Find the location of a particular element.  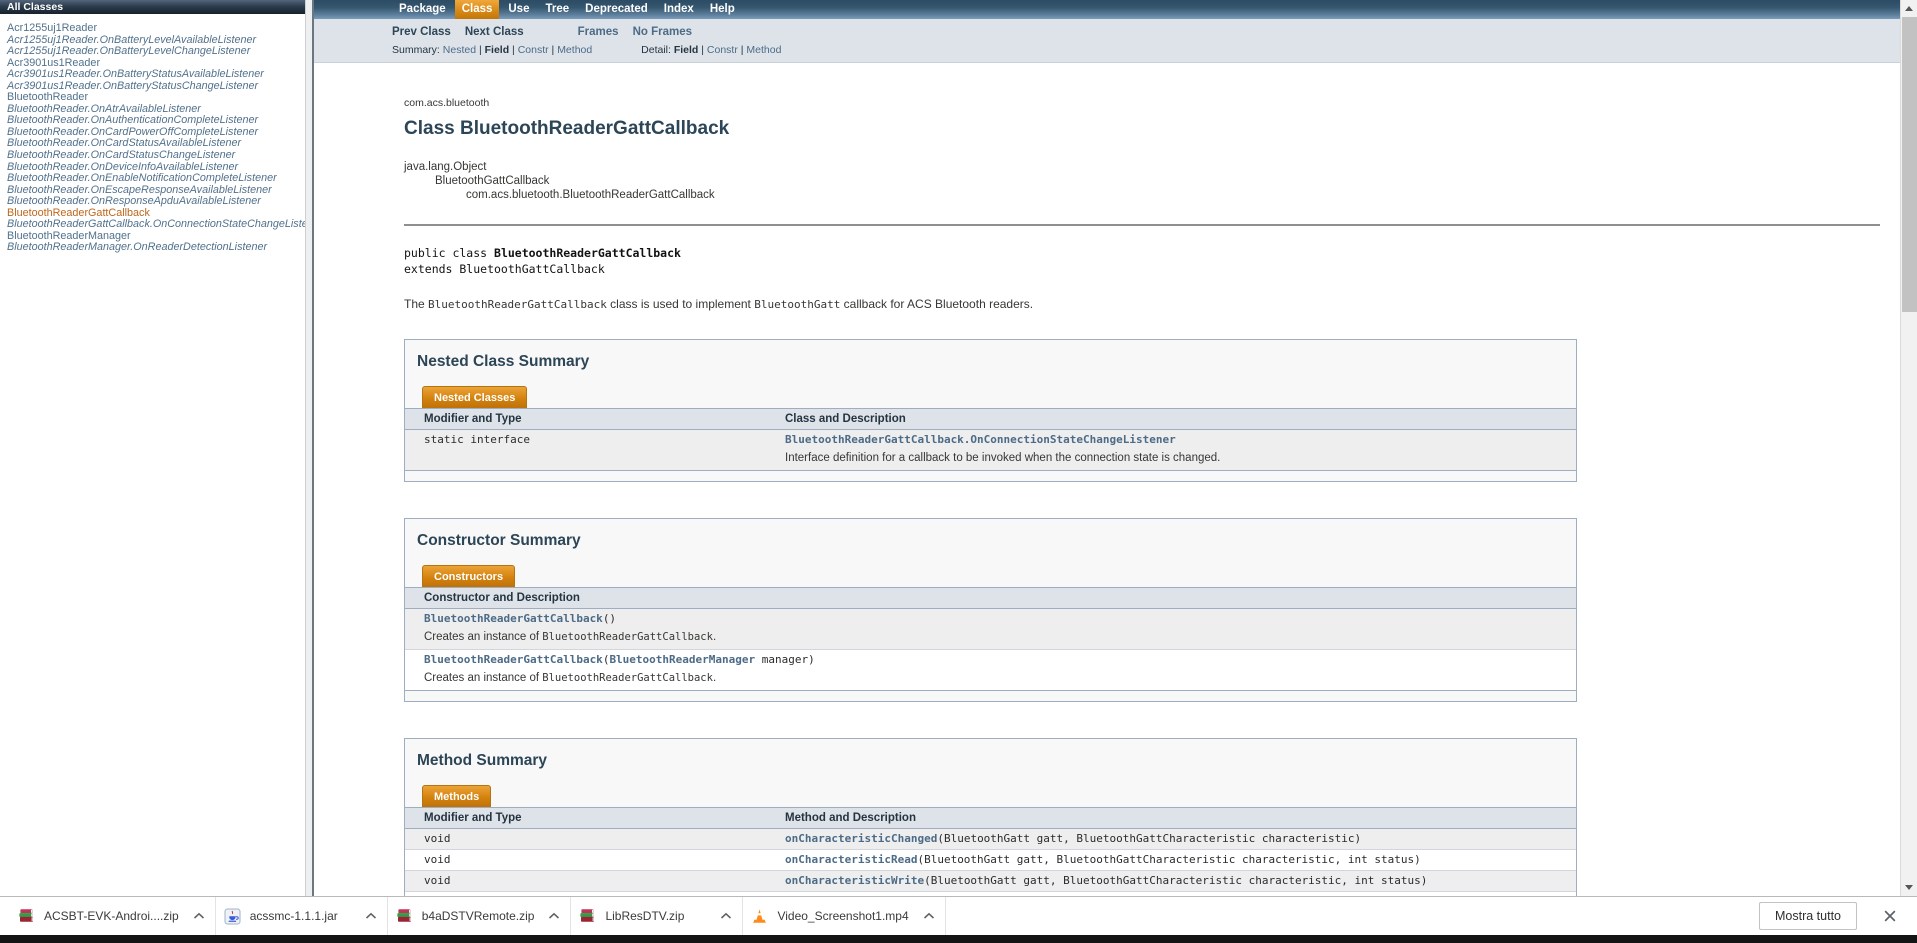

method-link: onCharacteristicRead is located at coordinates (851, 859).